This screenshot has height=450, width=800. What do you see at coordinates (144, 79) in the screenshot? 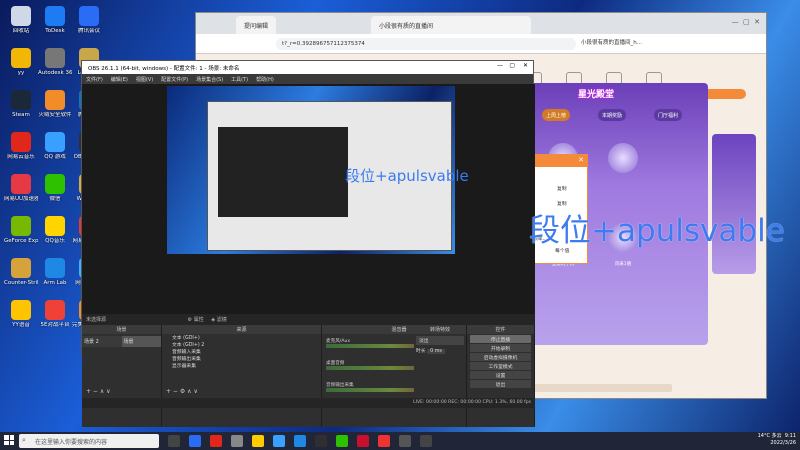
I see `menu-view: 视图(V)` at bounding box center [144, 79].